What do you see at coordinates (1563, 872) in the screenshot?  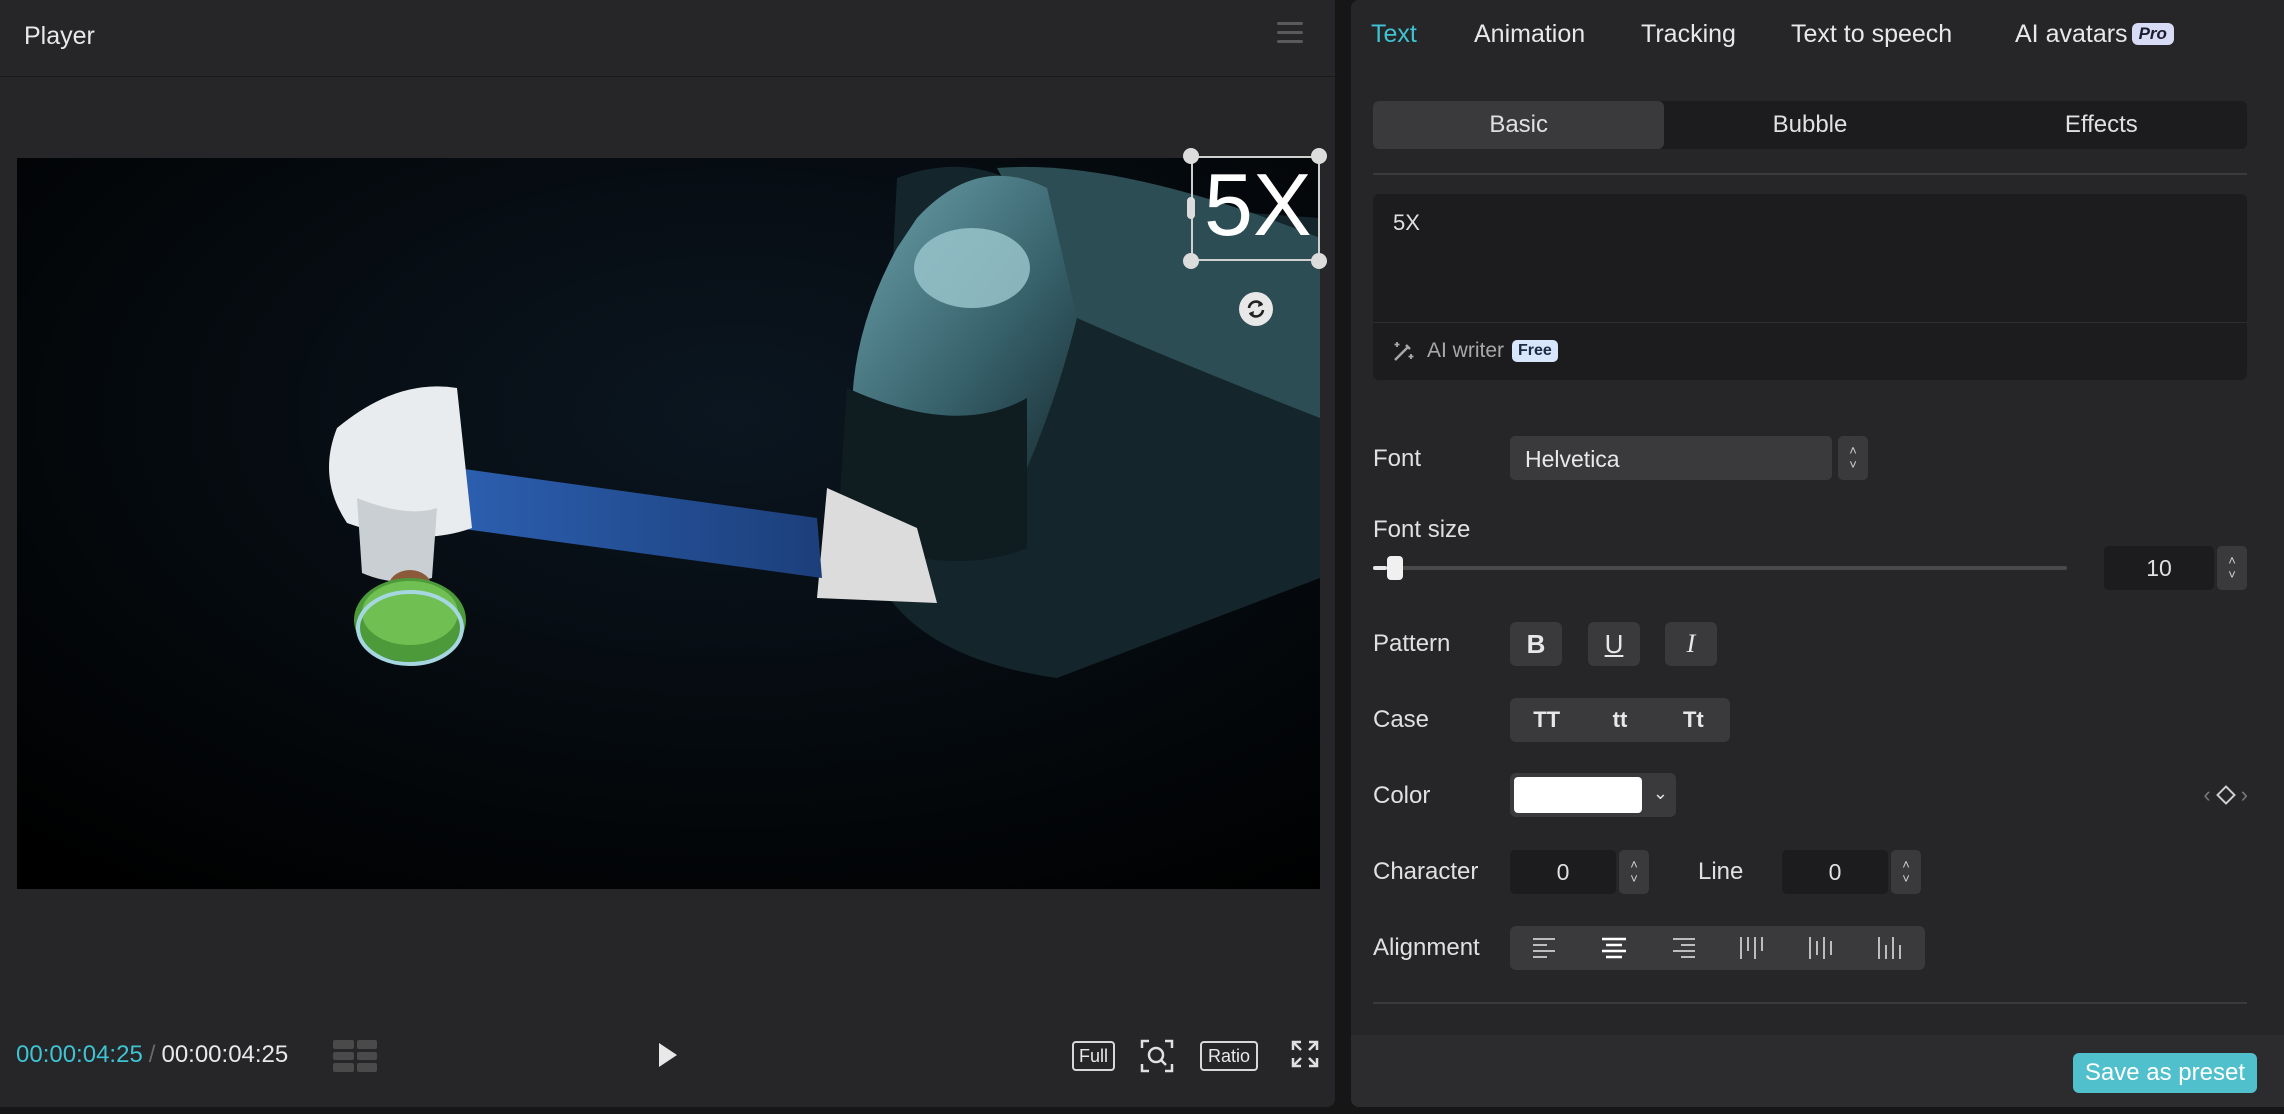 I see `character-spacing-input: 0` at bounding box center [1563, 872].